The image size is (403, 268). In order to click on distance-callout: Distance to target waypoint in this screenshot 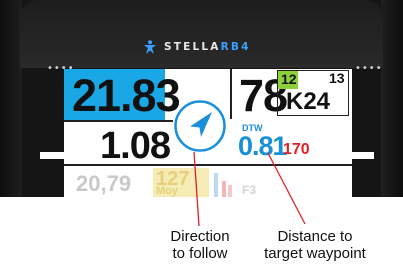, I will do `click(315, 245)`.